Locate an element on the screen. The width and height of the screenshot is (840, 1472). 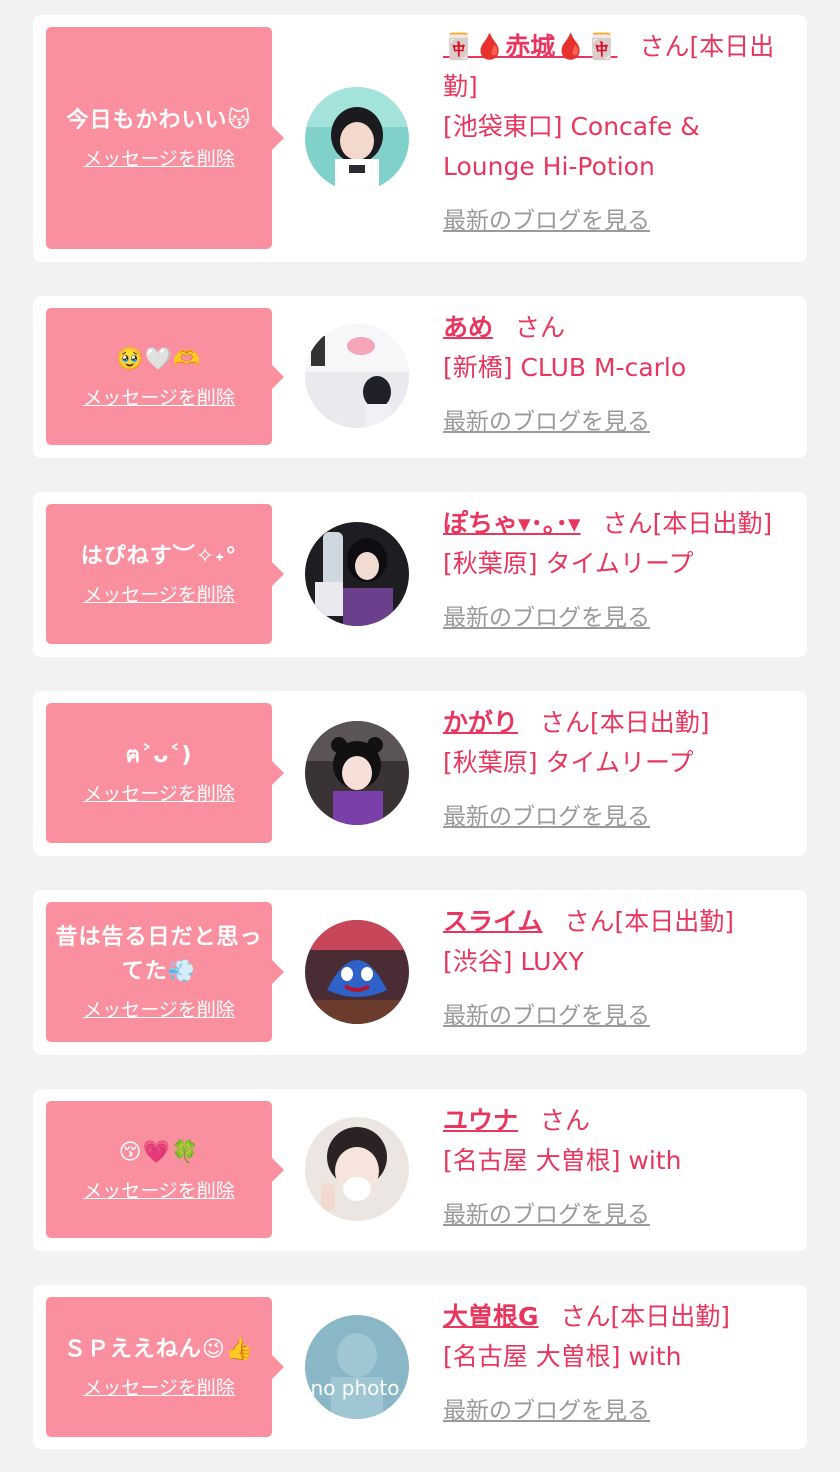
shop-name: [渋谷] LUXY is located at coordinates (513, 961).